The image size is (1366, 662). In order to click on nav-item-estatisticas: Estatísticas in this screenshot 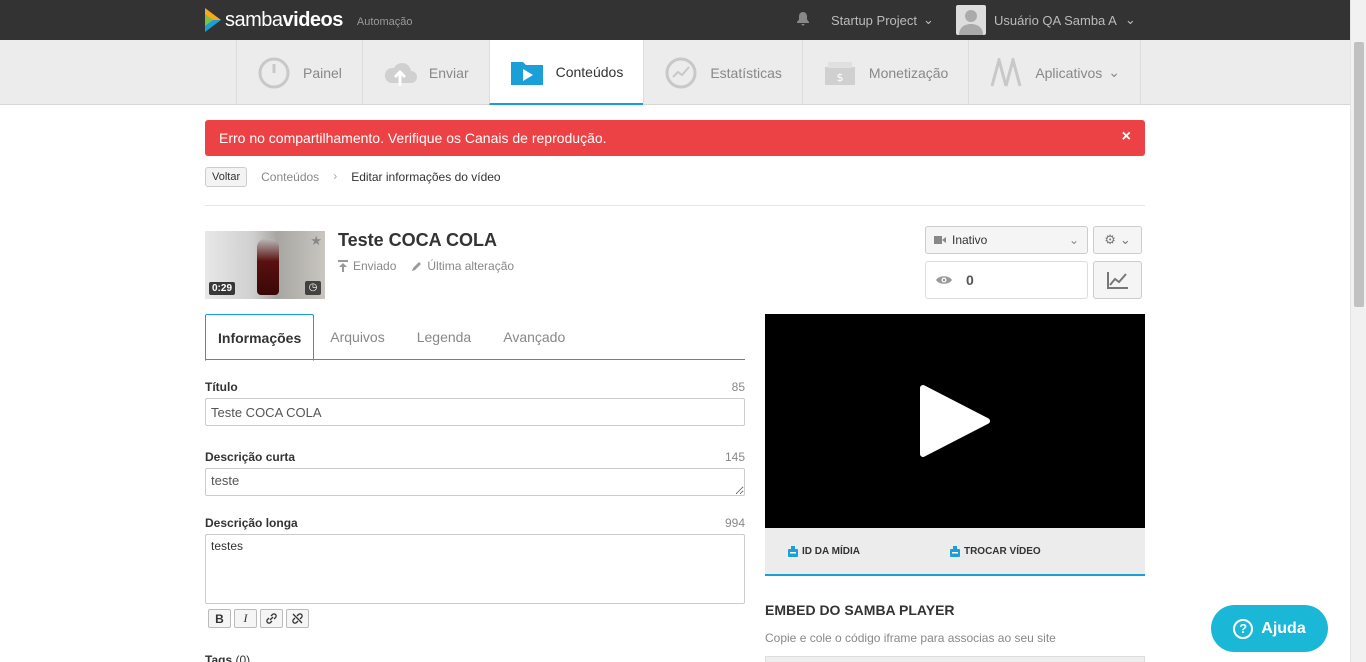, I will do `click(722, 72)`.